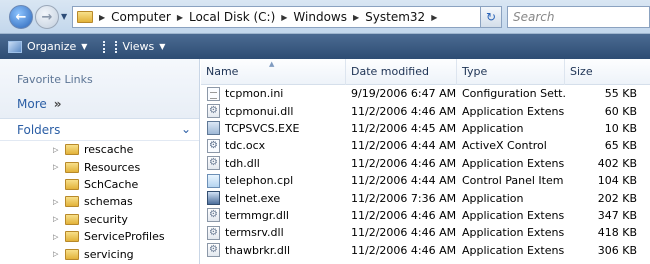 This screenshot has width=650, height=264. Describe the element at coordinates (504, 146) in the screenshot. I see `file-type: ActiveX Control` at that location.